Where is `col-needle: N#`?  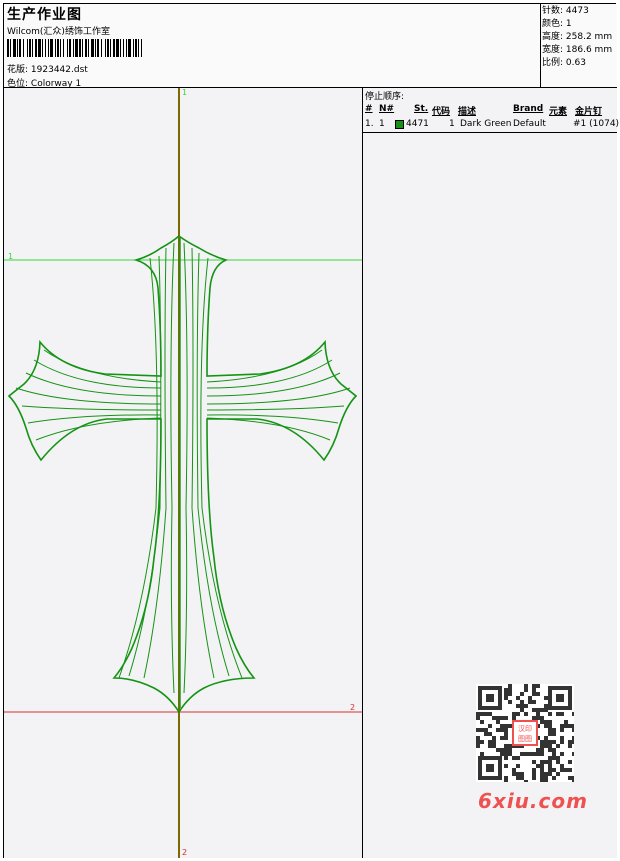
col-needle: N# is located at coordinates (387, 109).